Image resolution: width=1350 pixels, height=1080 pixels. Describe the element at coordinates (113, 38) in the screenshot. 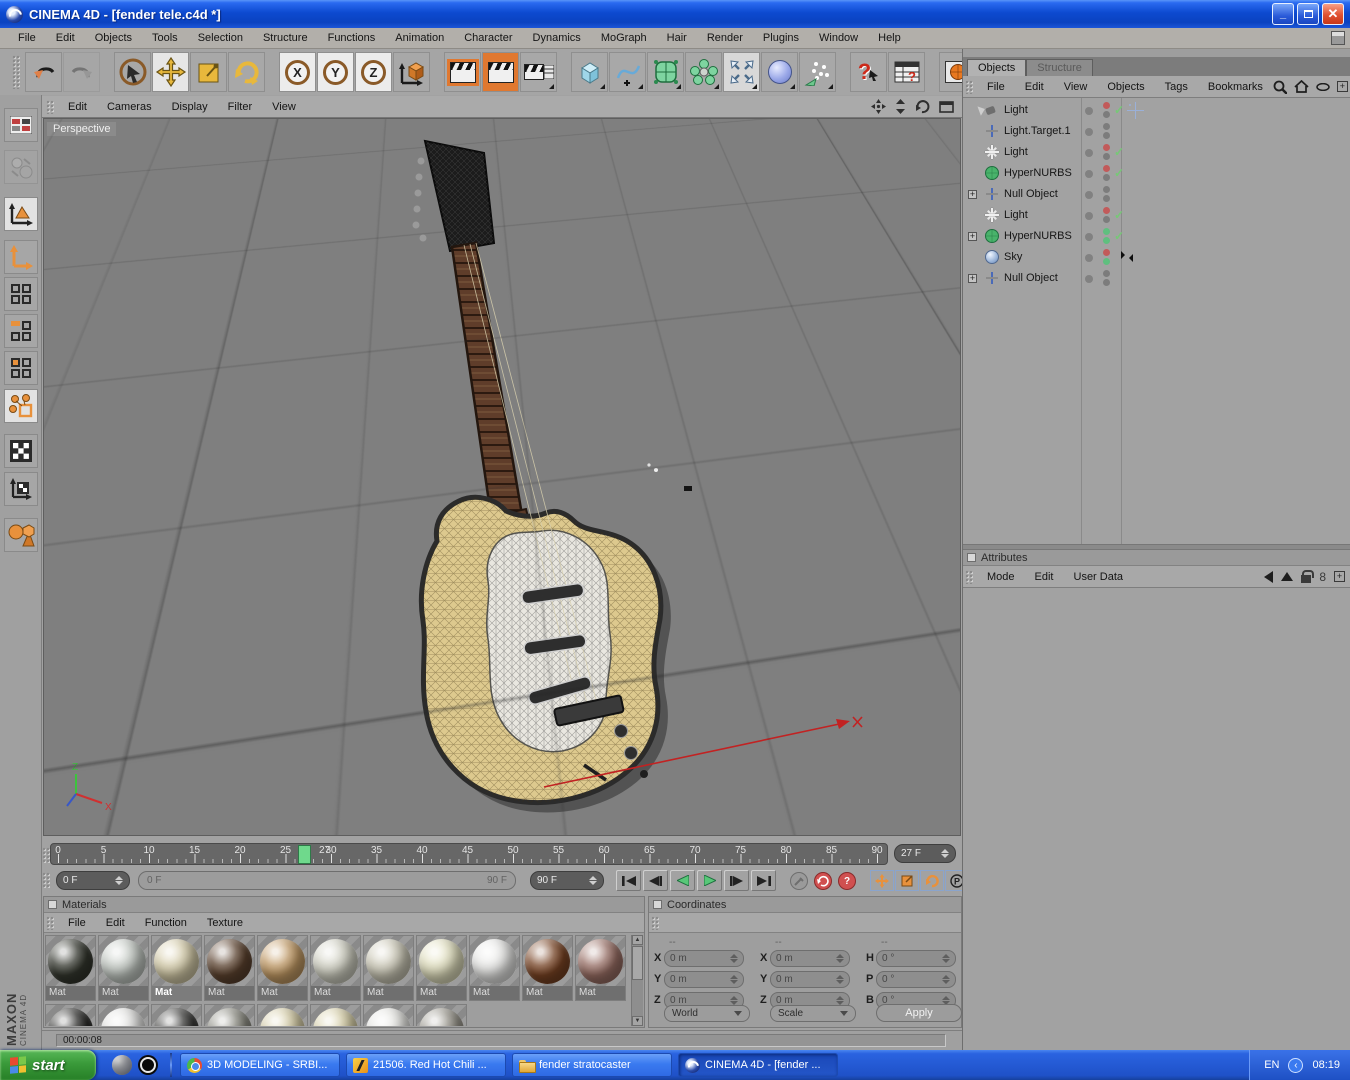

I see `menu-objects: Objects` at that location.